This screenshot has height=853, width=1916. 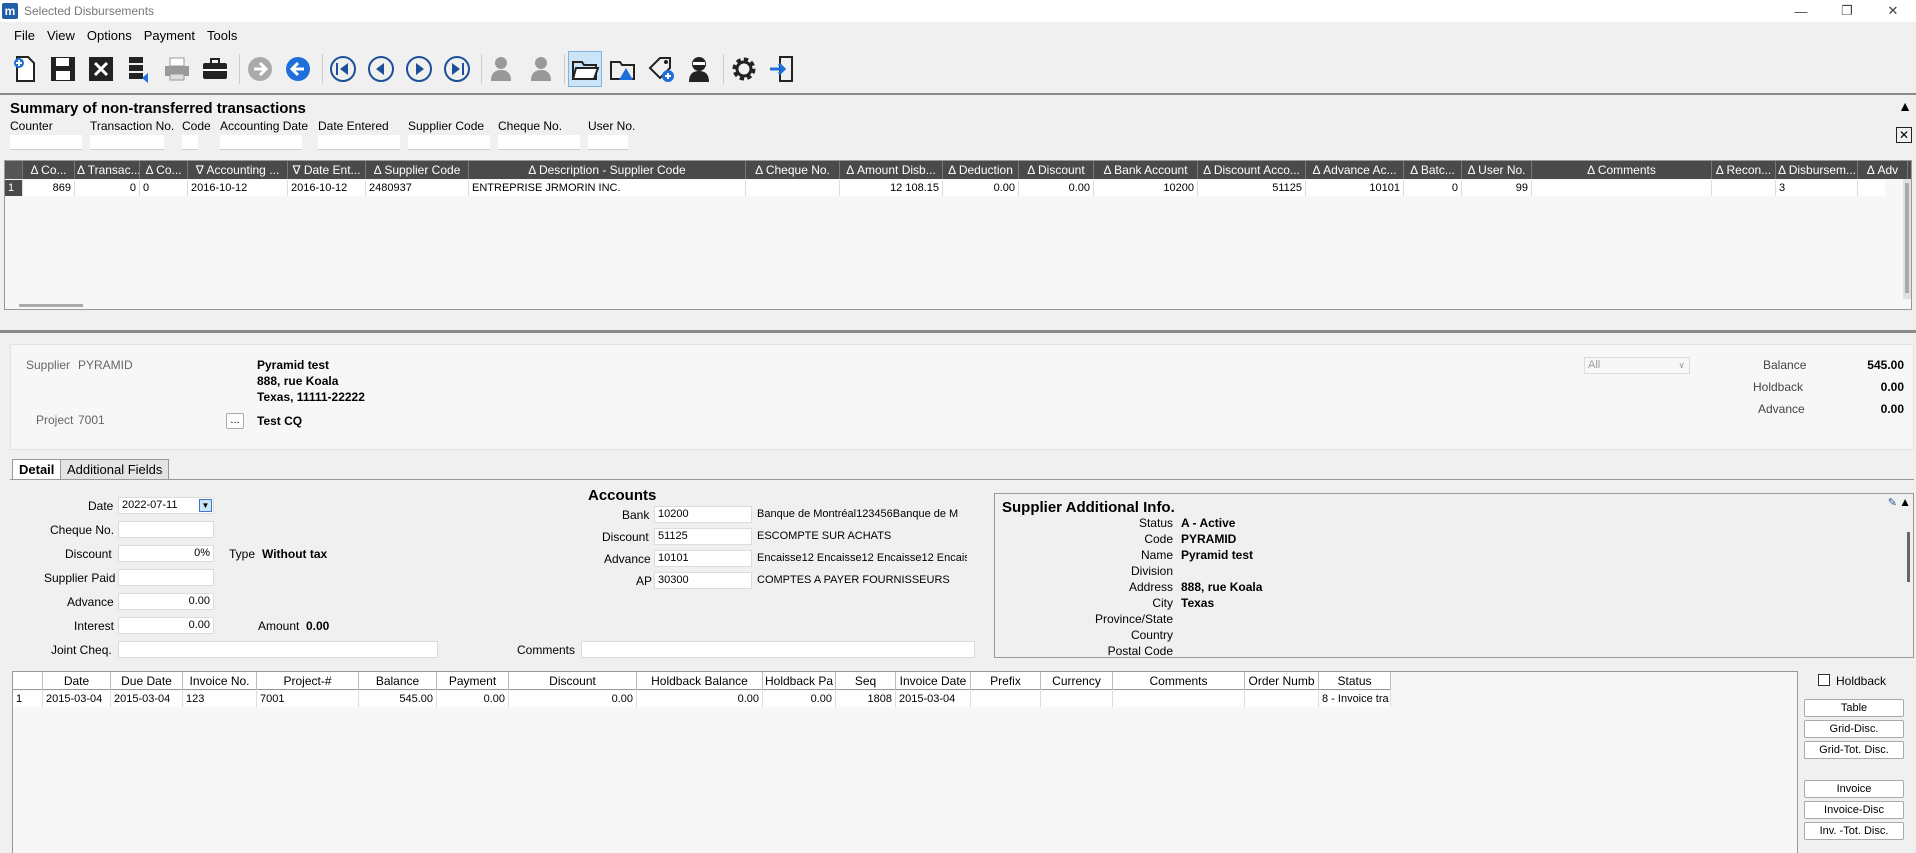 I want to click on close-window-icon: ✕, so click(x=1893, y=11).